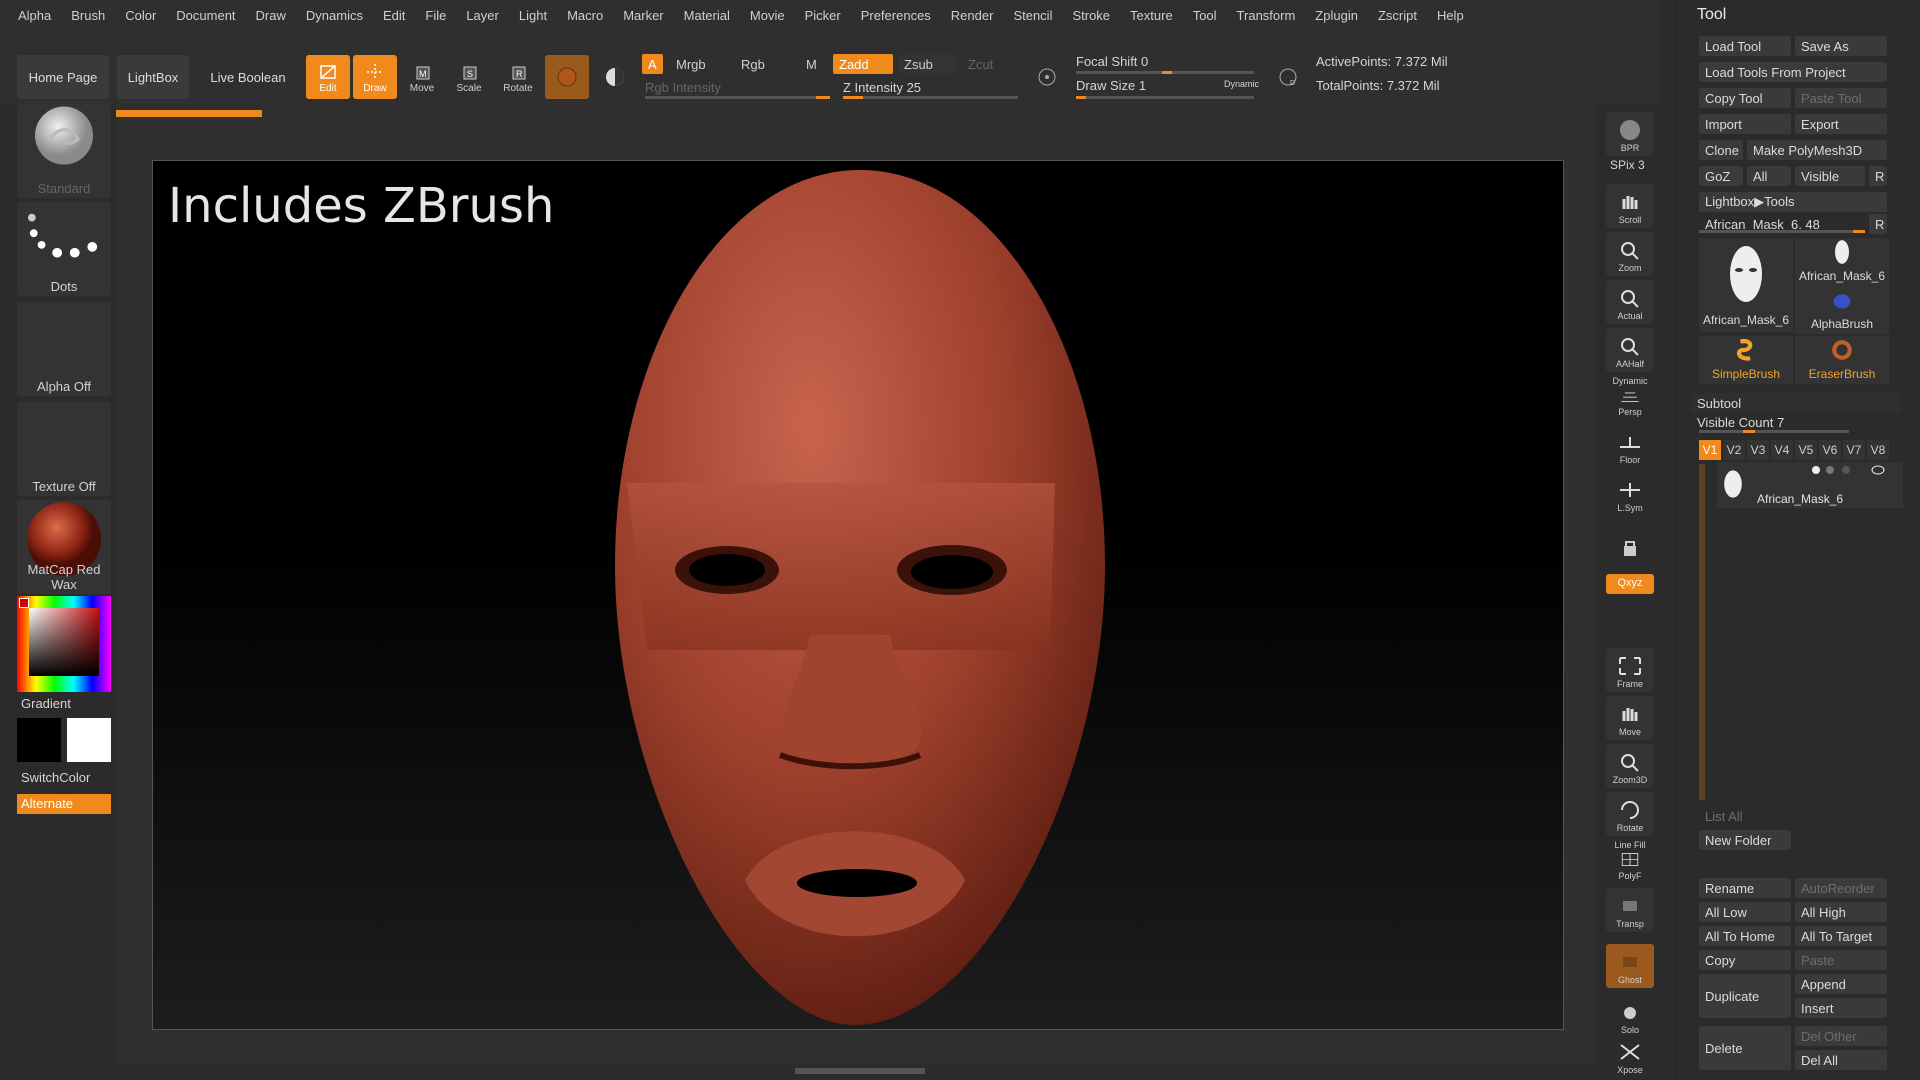  I want to click on all-to-target-button: All To Target, so click(1841, 936).